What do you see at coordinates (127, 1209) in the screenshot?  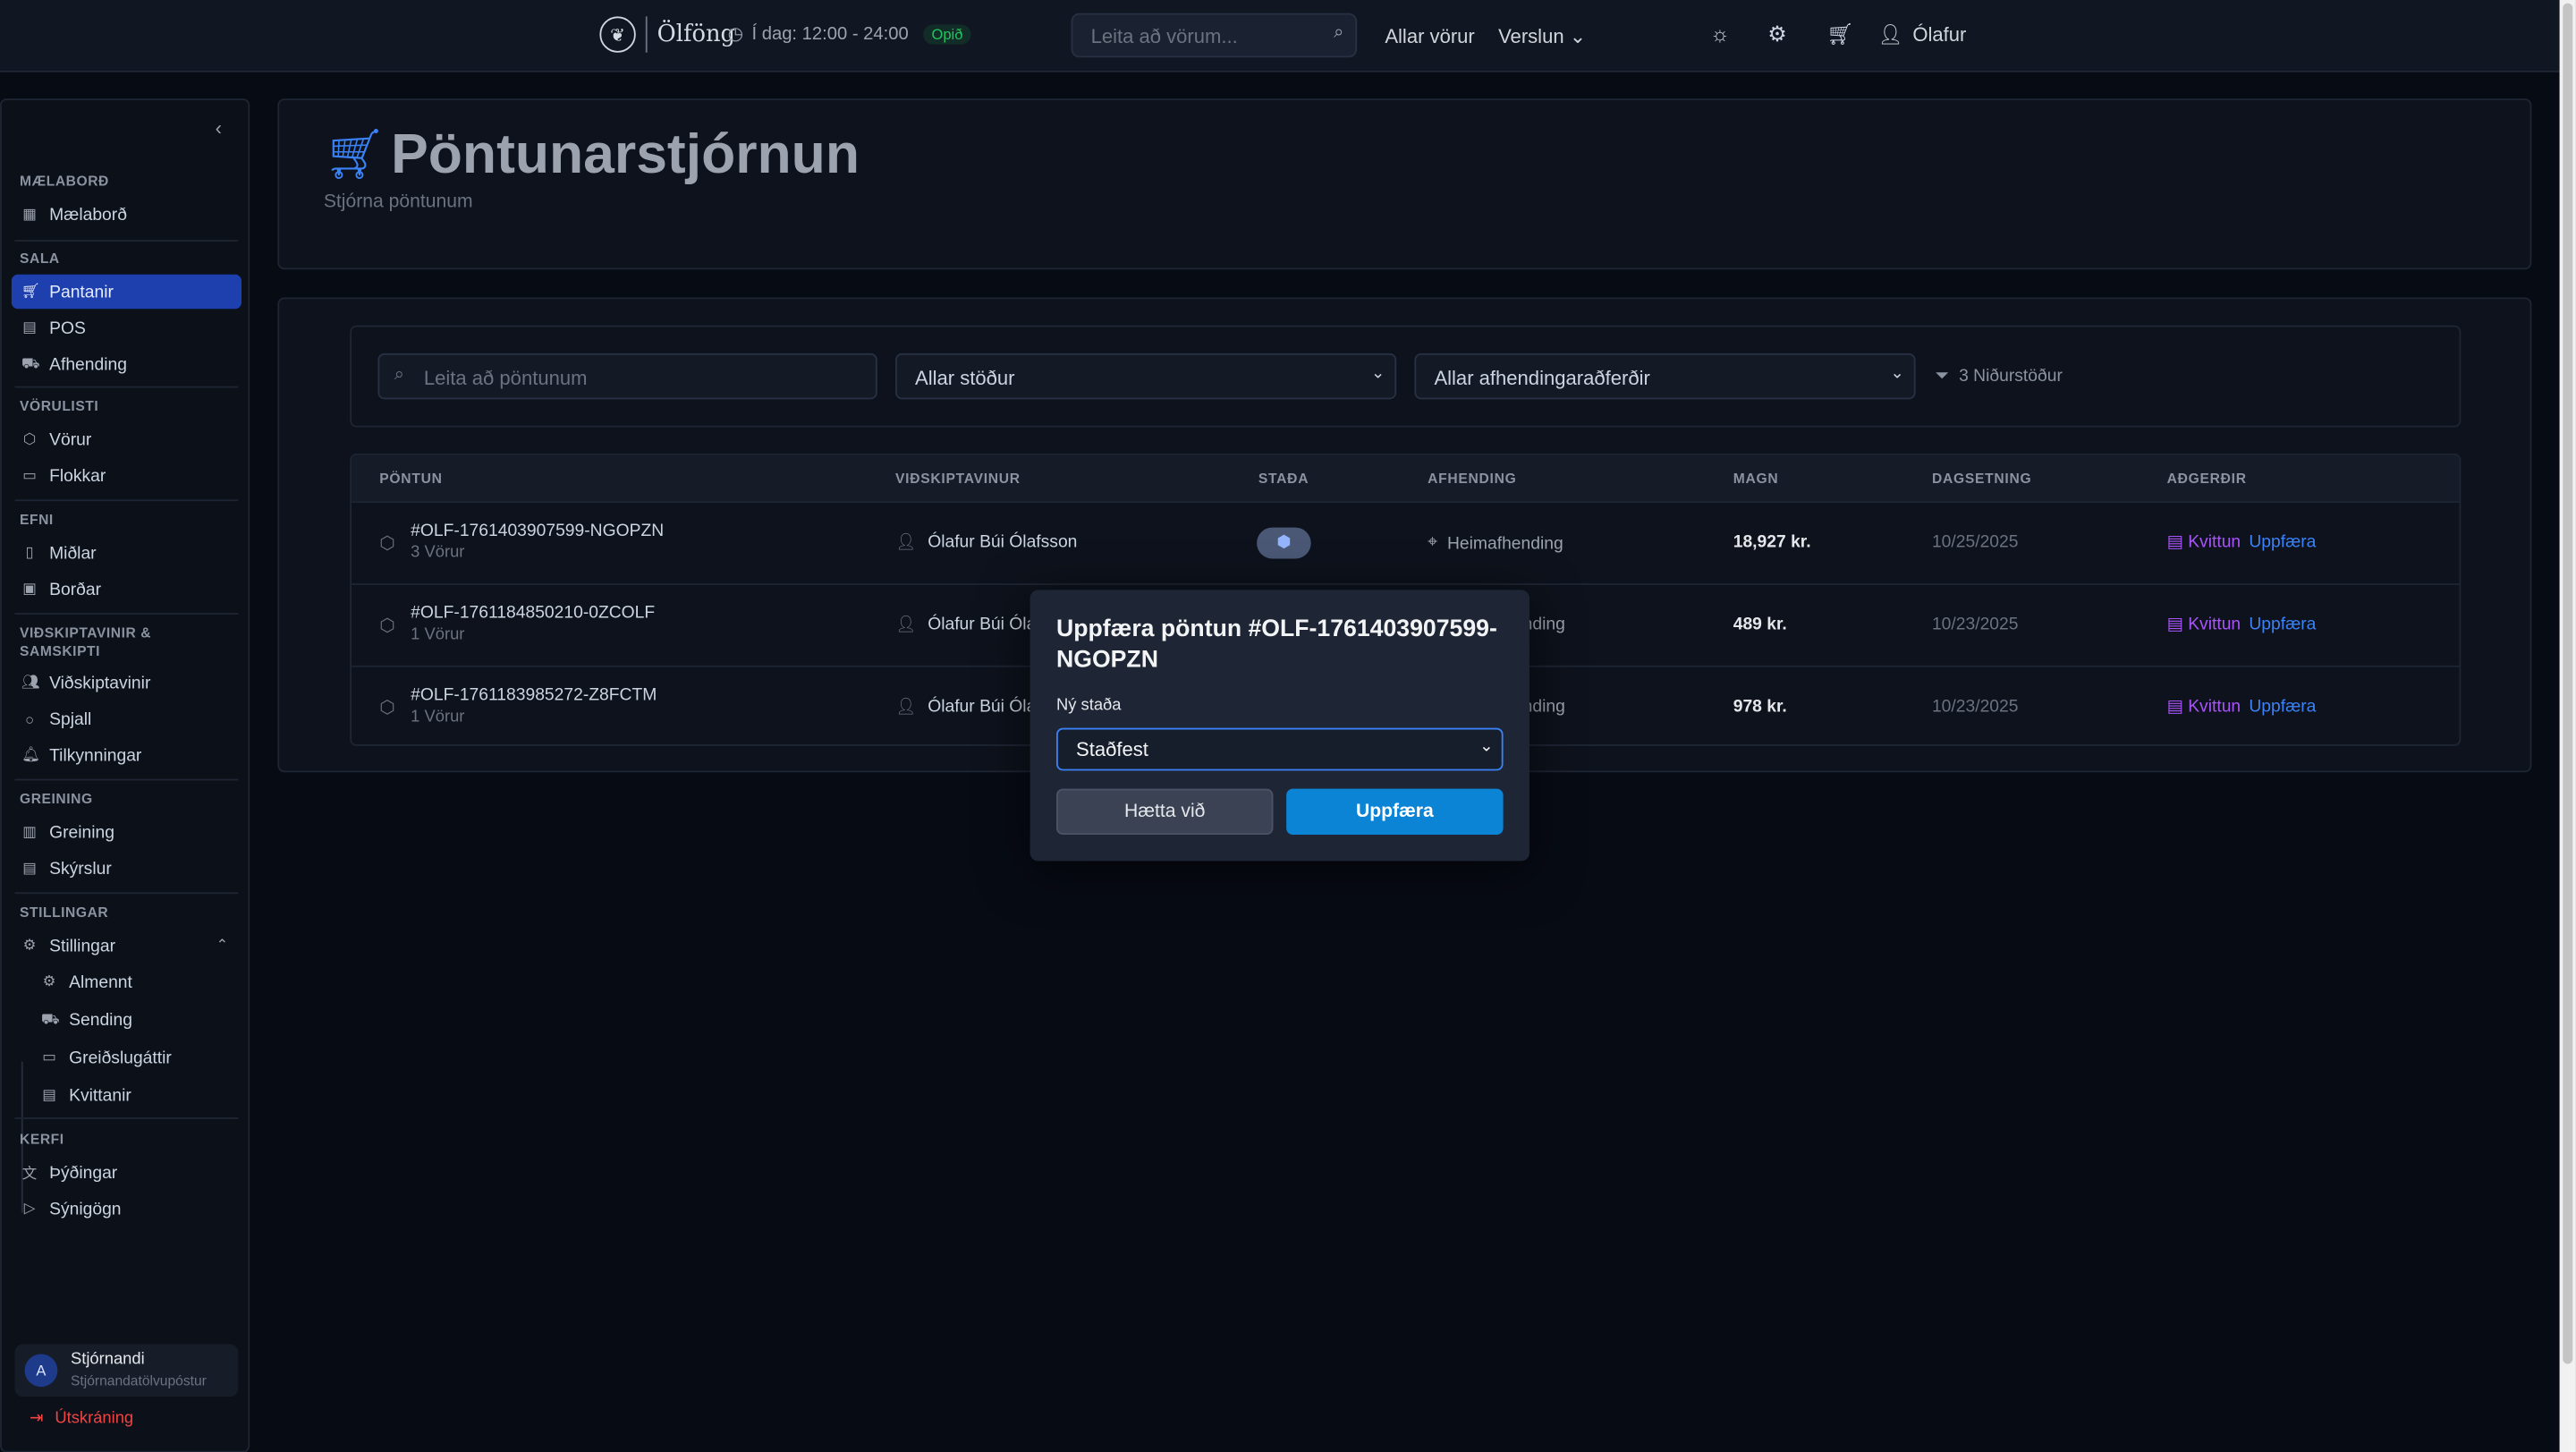 I see `sidebar-item-demo: ▷ Sýnigögn` at bounding box center [127, 1209].